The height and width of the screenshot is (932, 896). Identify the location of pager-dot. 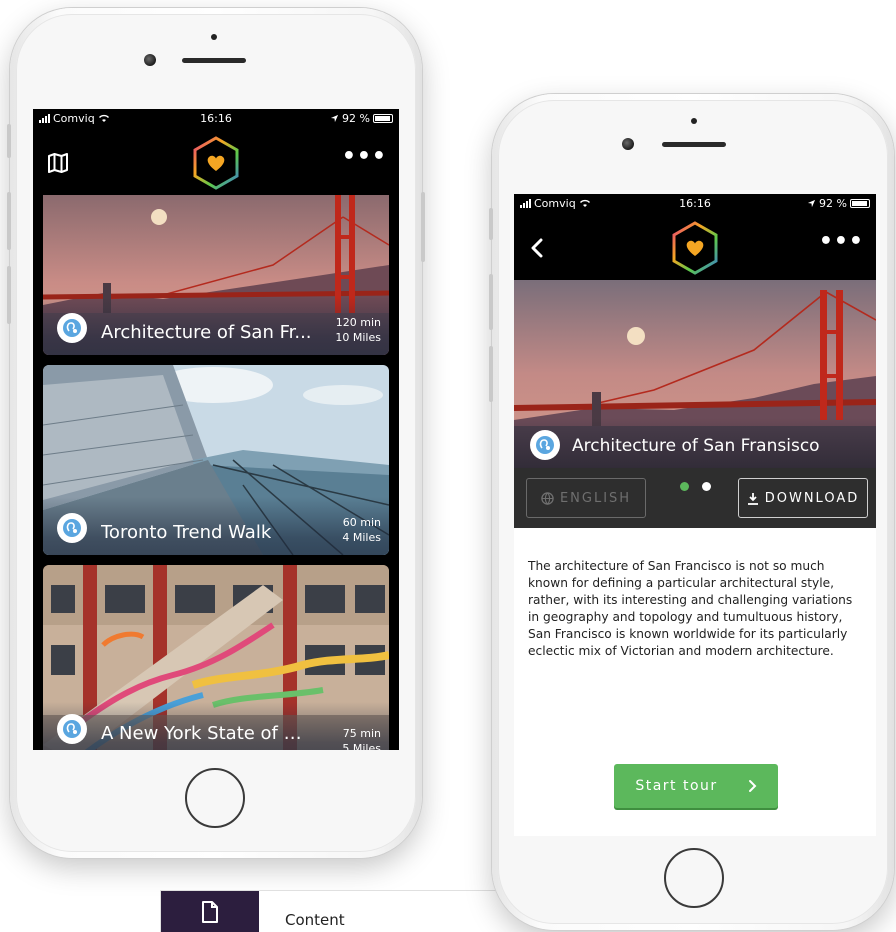
(706, 486).